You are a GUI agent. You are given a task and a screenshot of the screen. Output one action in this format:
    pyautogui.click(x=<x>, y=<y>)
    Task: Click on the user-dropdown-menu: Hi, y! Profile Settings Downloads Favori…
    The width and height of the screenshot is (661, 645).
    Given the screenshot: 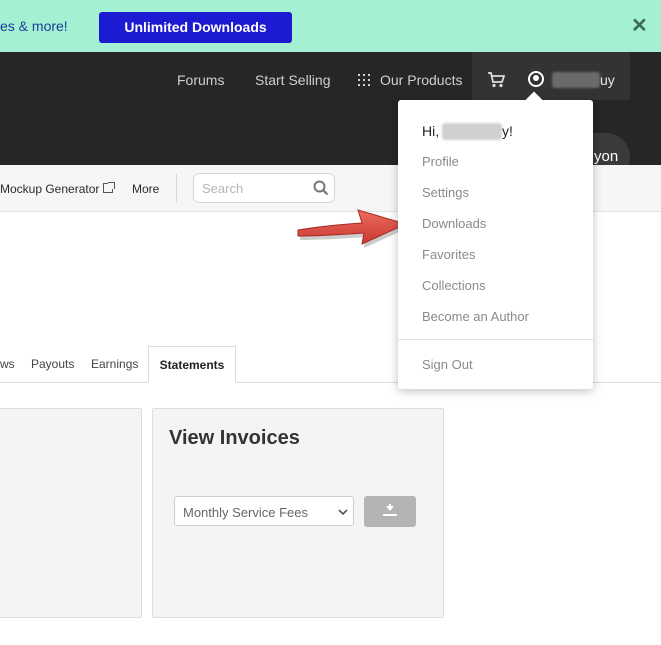 What is the action you would take?
    pyautogui.click(x=495, y=244)
    